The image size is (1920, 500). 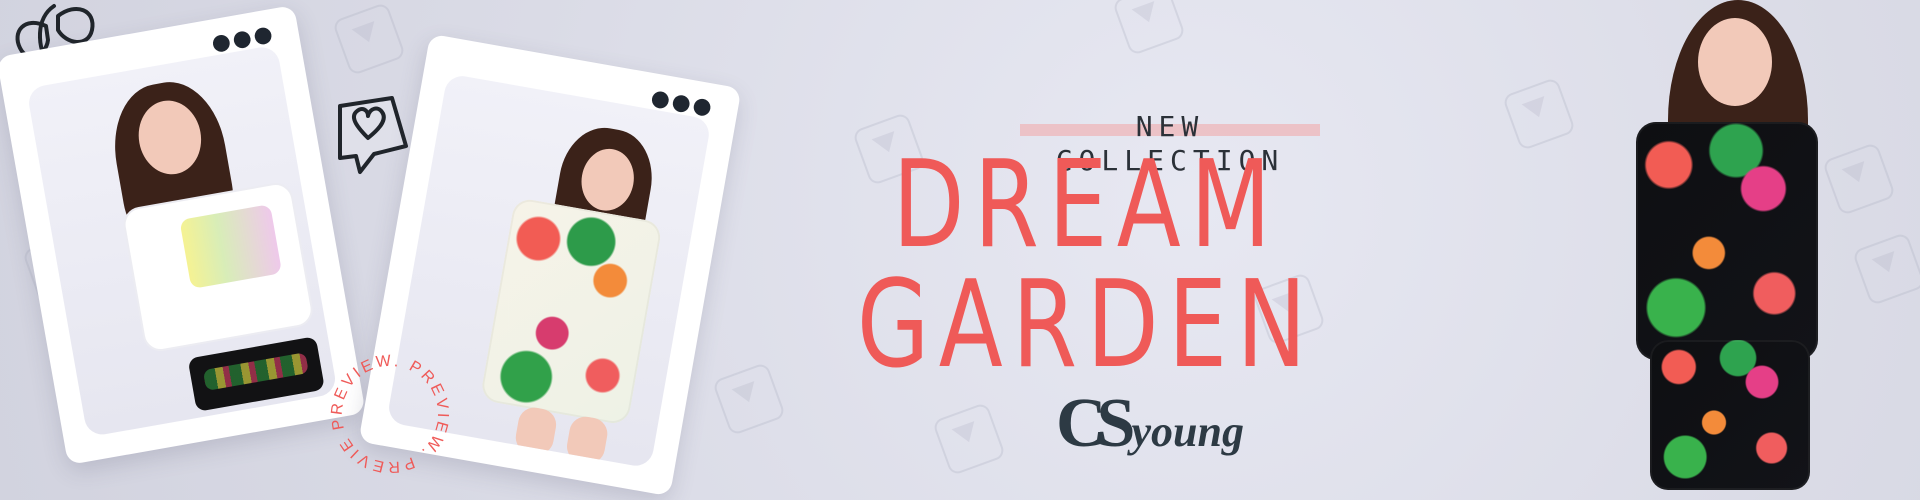 I want to click on model-figure-right, so click(x=571, y=289).